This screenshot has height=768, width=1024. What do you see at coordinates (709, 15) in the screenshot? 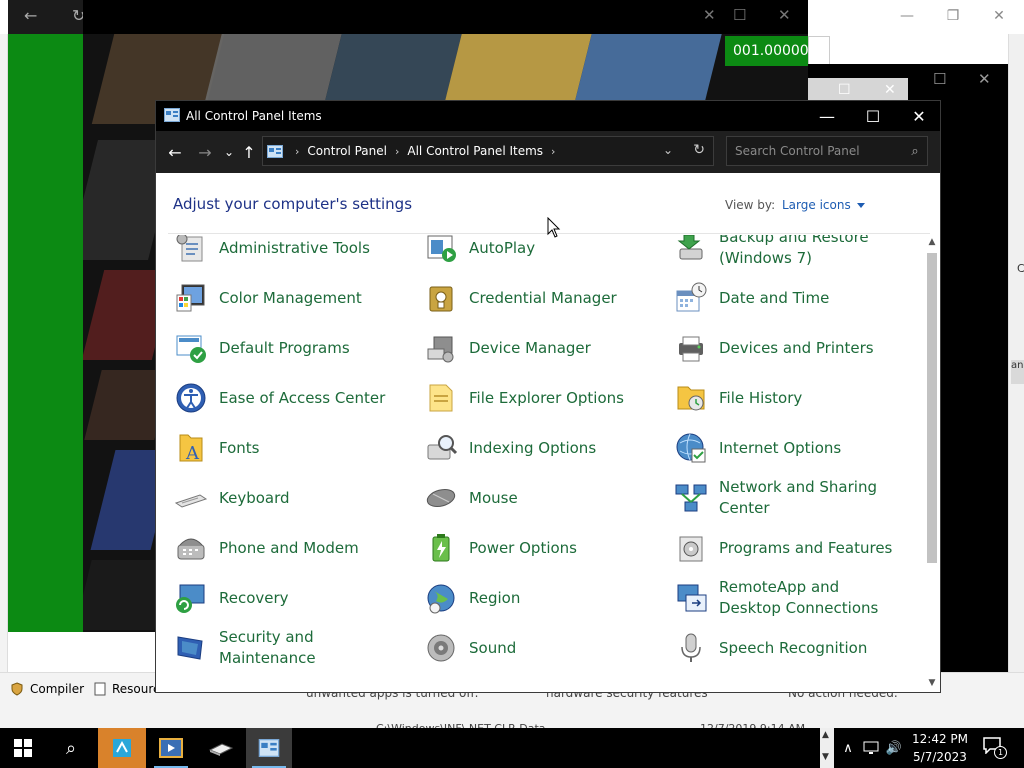
I see `media-close-icon: ✕` at bounding box center [709, 15].